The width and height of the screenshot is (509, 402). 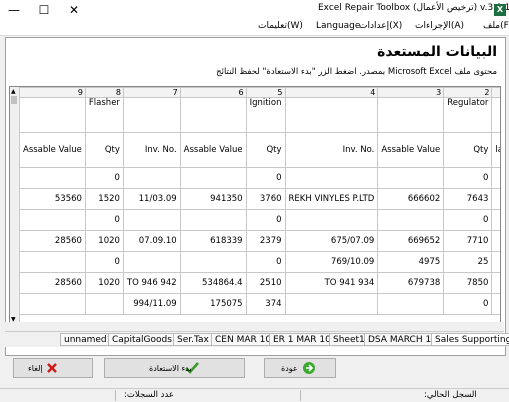 What do you see at coordinates (402, 339) in the screenshot?
I see `sheet-tab-dsa-march10: DSA MARCH 10` at bounding box center [402, 339].